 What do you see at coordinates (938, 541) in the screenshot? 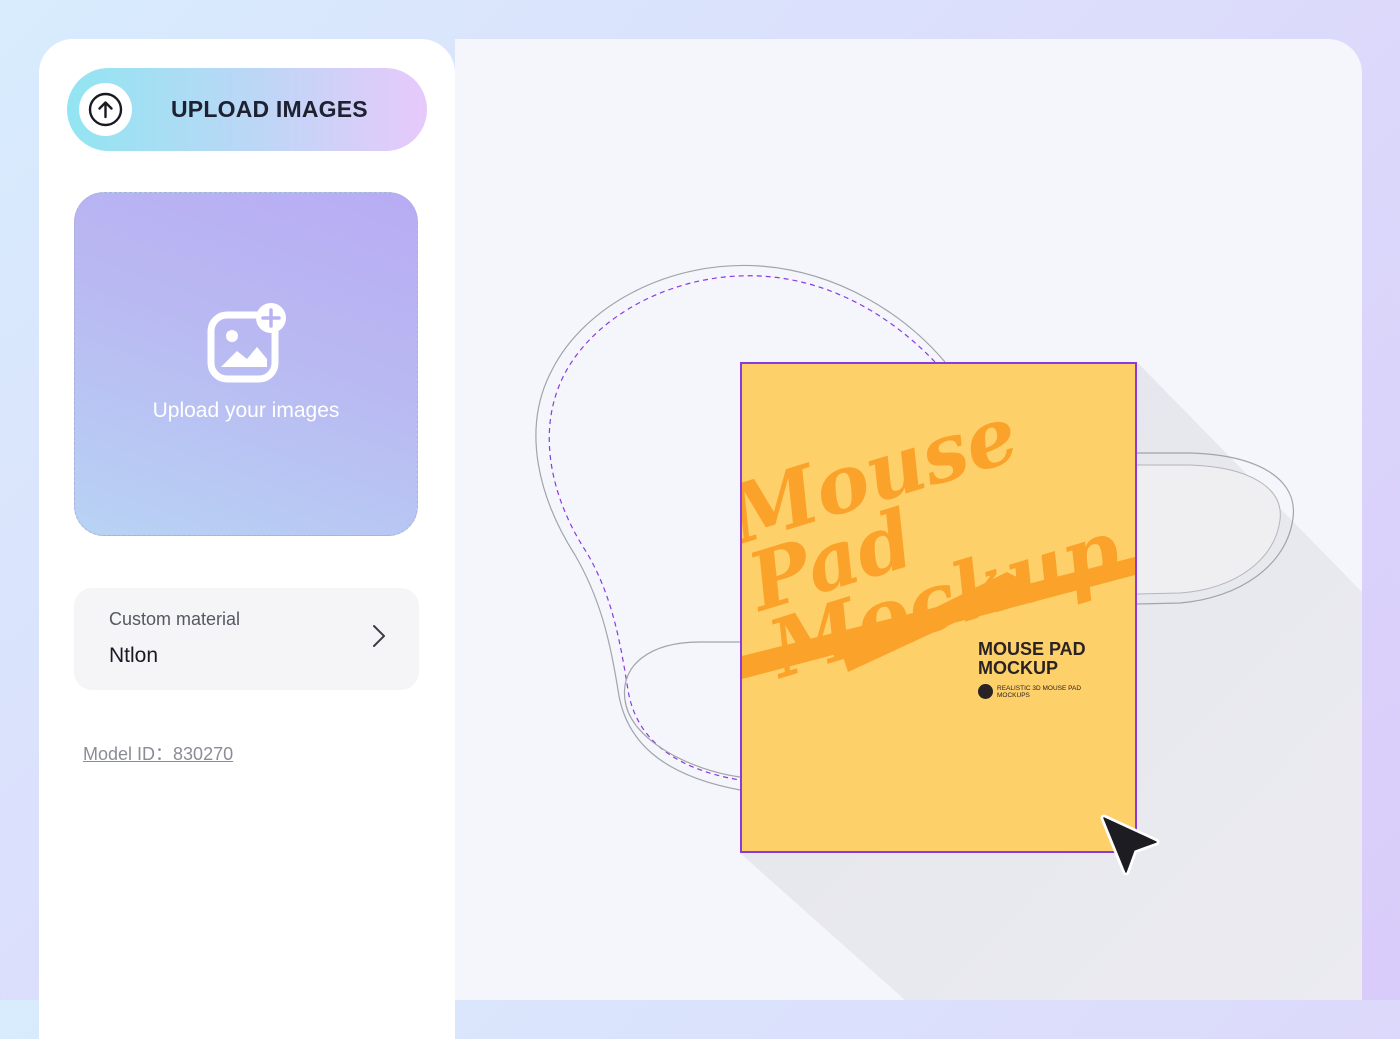
I see `artwork-graphic: Mouse Pad Mockup` at bounding box center [938, 541].